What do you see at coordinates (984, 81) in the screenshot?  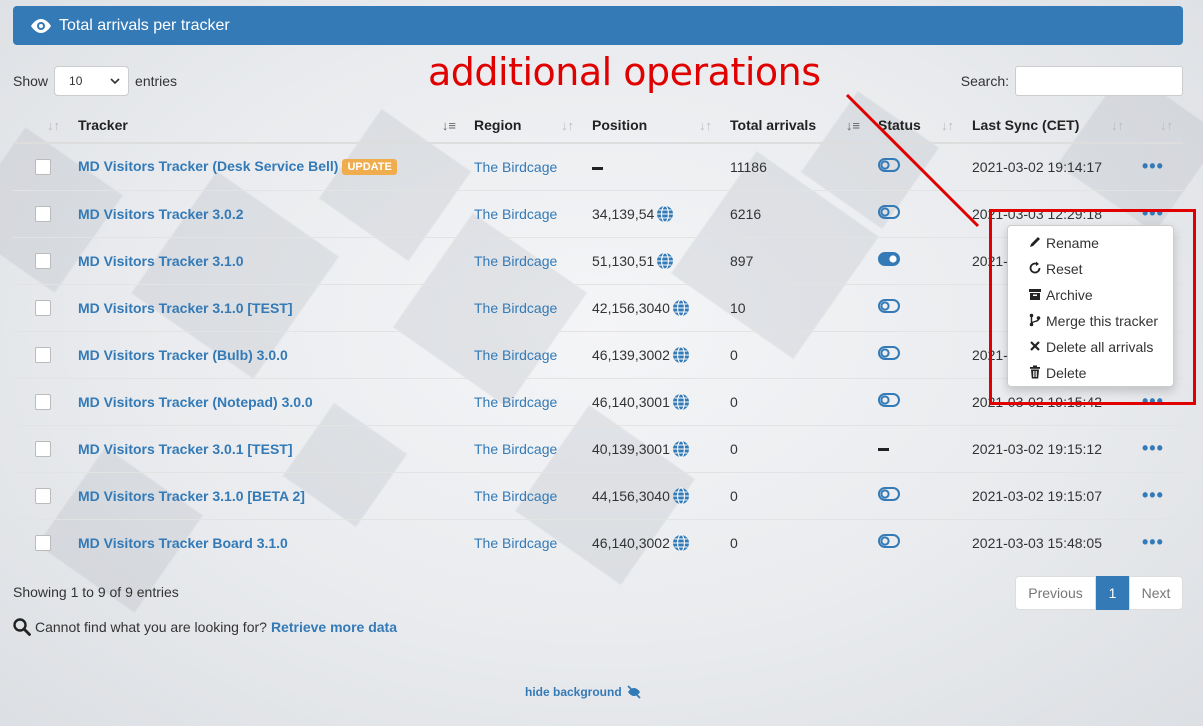 I see `search-label: Search:` at bounding box center [984, 81].